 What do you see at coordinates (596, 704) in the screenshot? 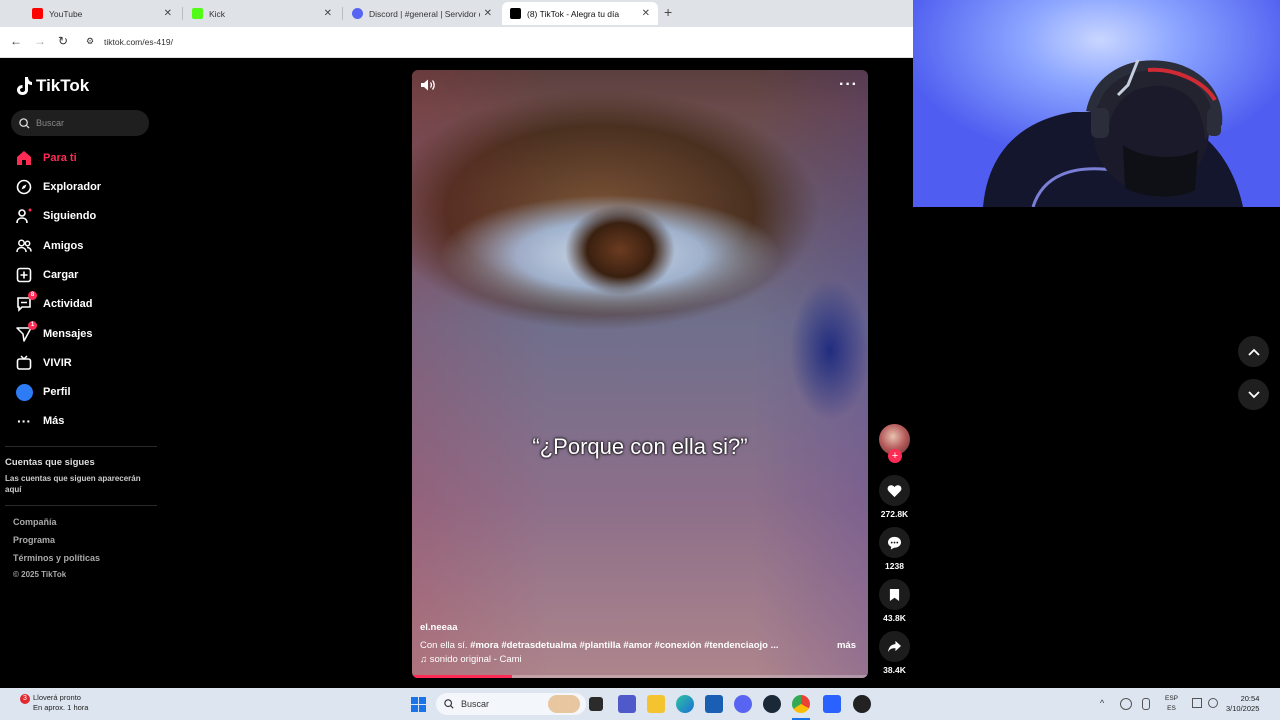
I see `task-view-icon` at bounding box center [596, 704].